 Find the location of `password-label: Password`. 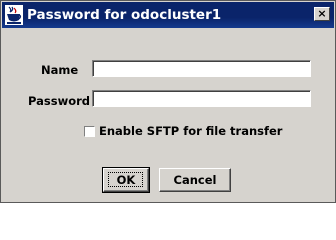

password-label: Password is located at coordinates (59, 101).